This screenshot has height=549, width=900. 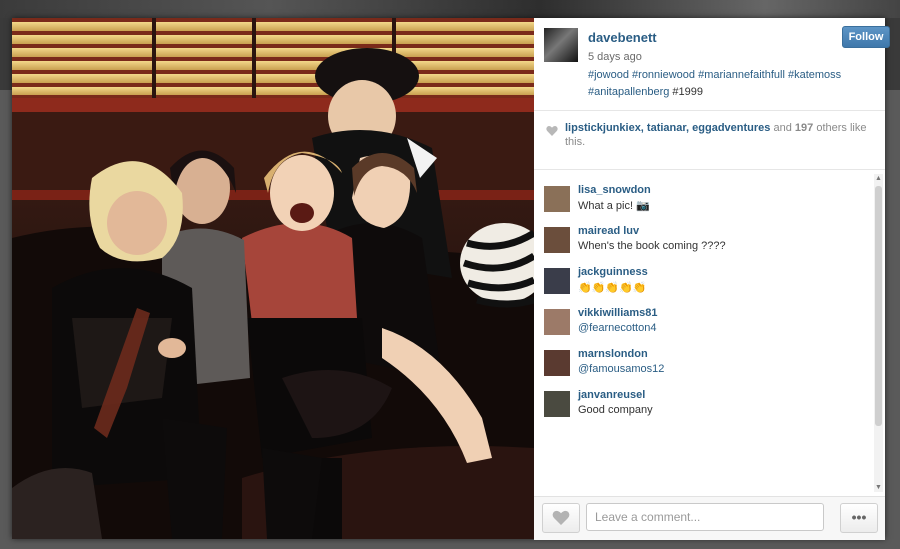 I want to click on comment-text: Good company, so click(x=615, y=410).